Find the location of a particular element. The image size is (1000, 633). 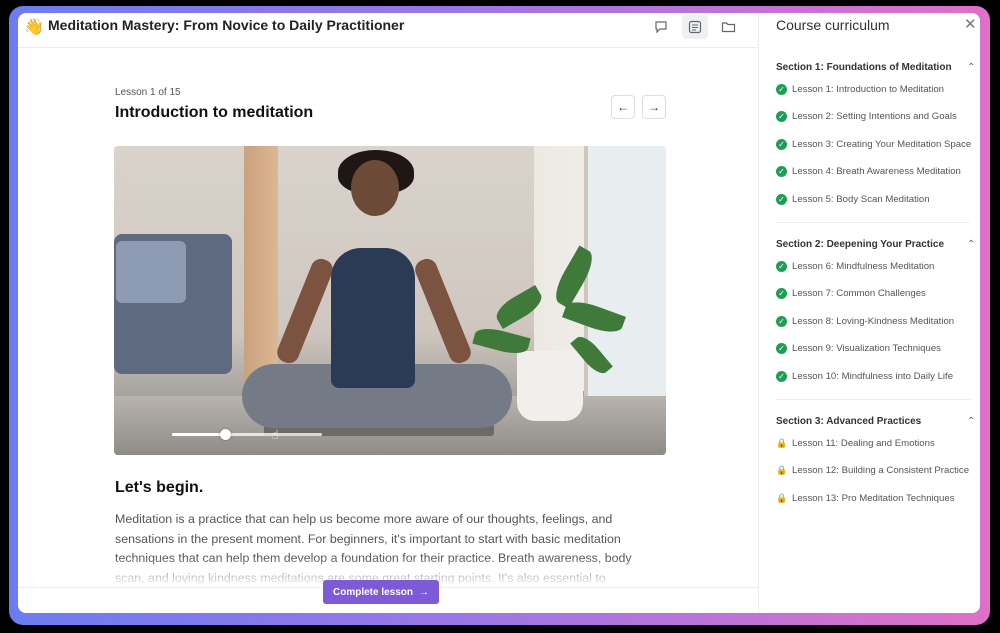

waving-hand-icon: 👋 is located at coordinates (34, 27).